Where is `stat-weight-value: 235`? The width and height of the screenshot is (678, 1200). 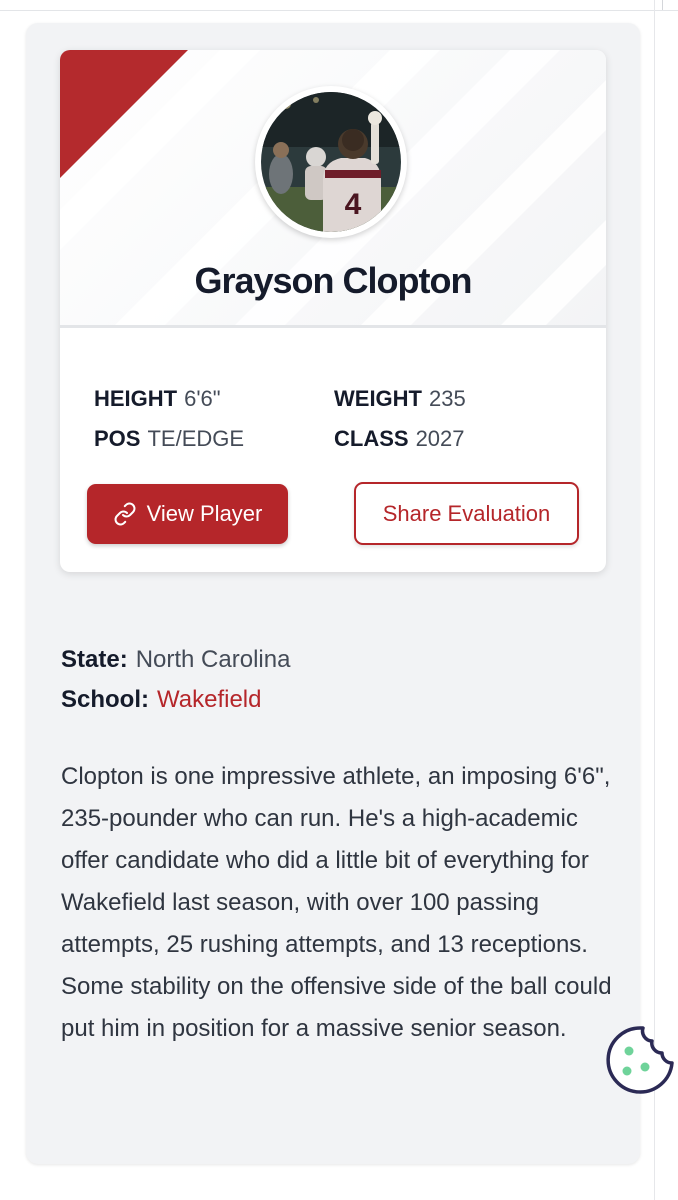 stat-weight-value: 235 is located at coordinates (447, 398).